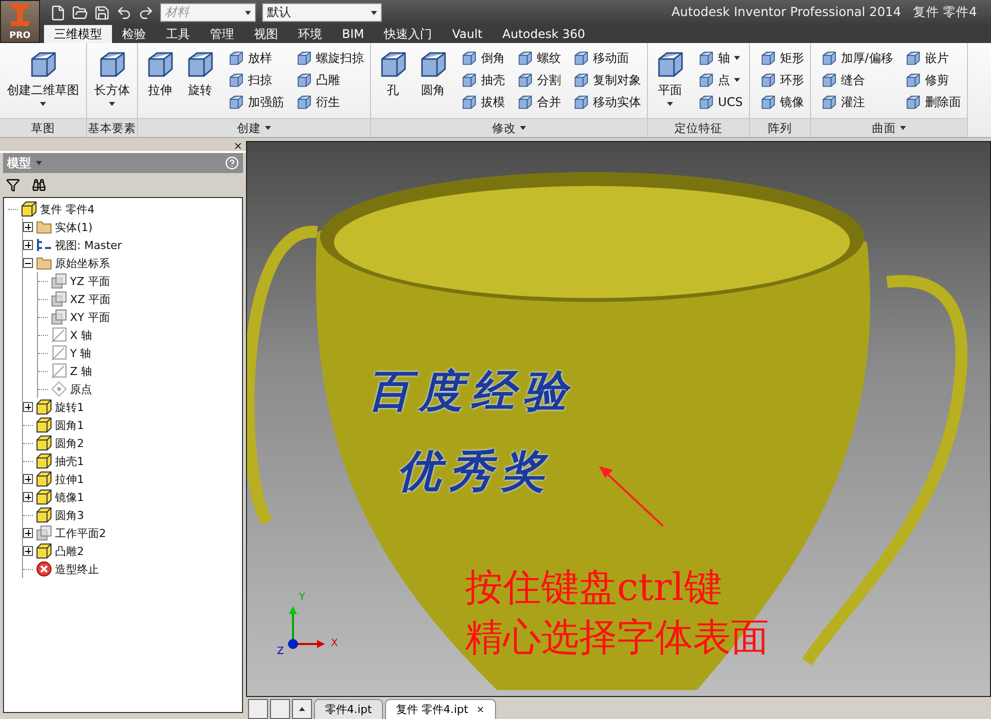 Image resolution: width=991 pixels, height=719 pixels. What do you see at coordinates (670, 82) in the screenshot?
I see `tool-button: 平面` at bounding box center [670, 82].